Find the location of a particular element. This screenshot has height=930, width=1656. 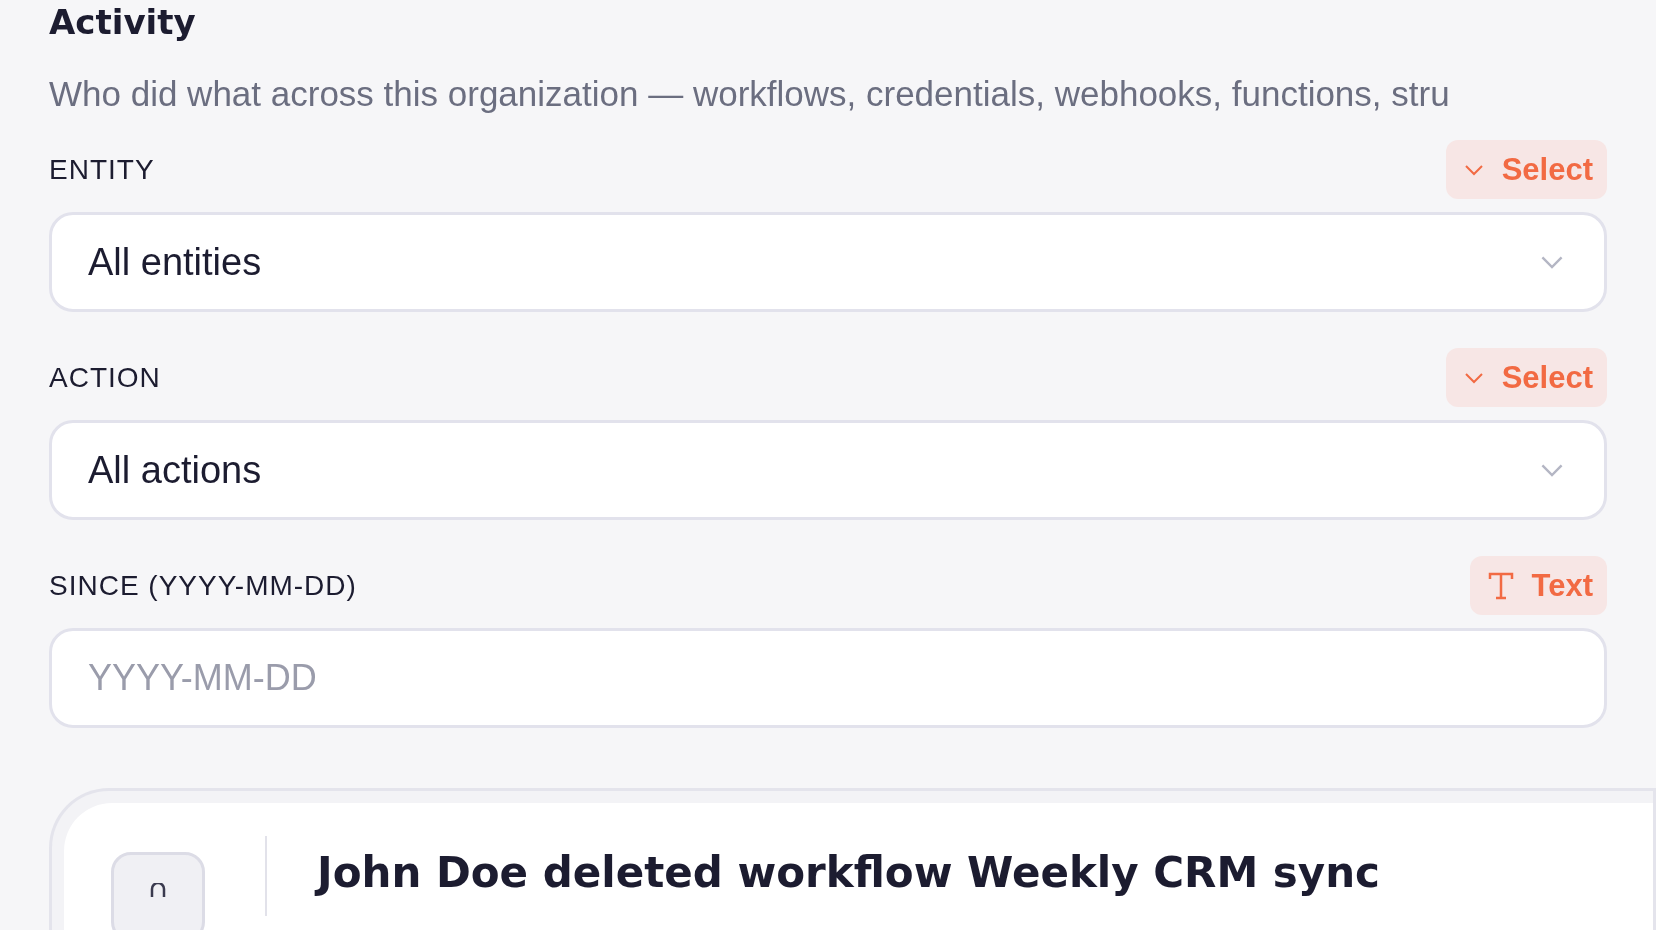

select-field: All entities is located at coordinates (828, 262).